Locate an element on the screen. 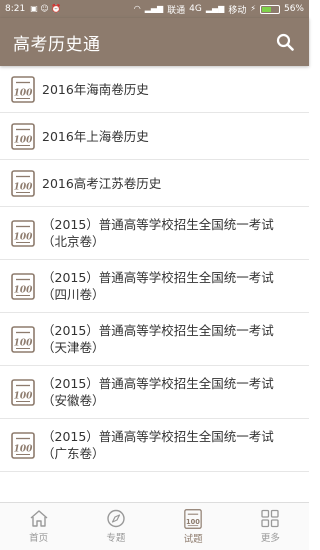  tab-topics: 专题 is located at coordinates (115, 526).